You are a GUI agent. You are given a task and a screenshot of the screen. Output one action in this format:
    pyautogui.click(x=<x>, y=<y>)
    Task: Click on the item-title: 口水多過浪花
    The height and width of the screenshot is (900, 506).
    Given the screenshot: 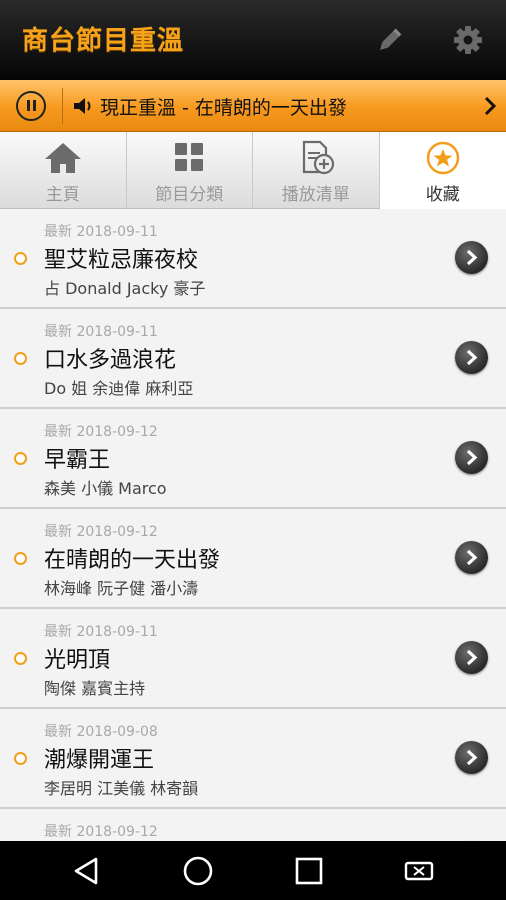 What is the action you would take?
    pyautogui.click(x=110, y=360)
    